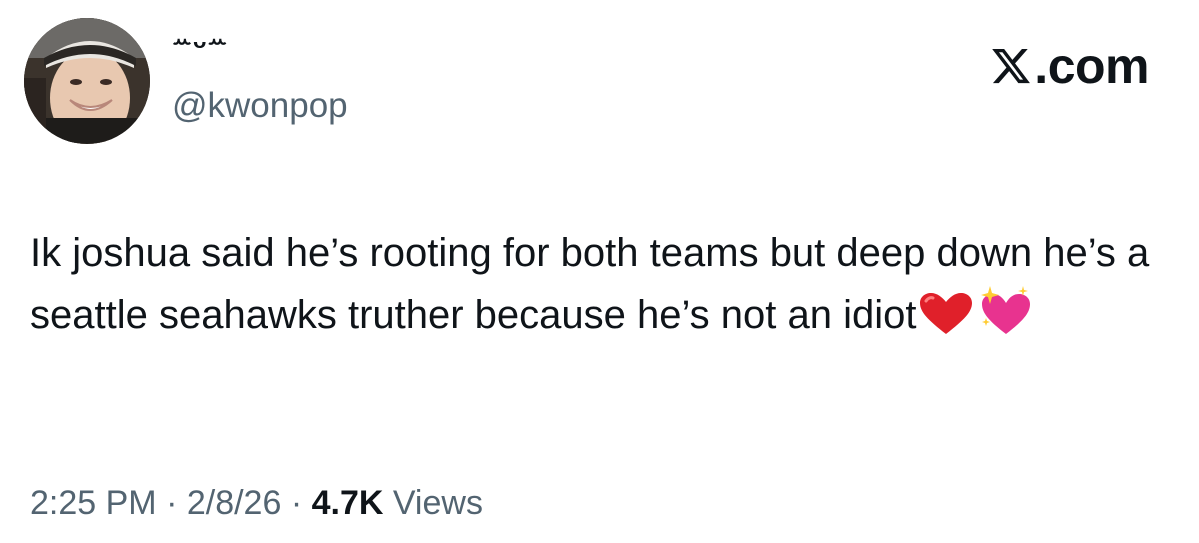 Image resolution: width=1199 pixels, height=543 pixels. Describe the element at coordinates (1091, 66) in the screenshot. I see `brand-text: .com` at that location.